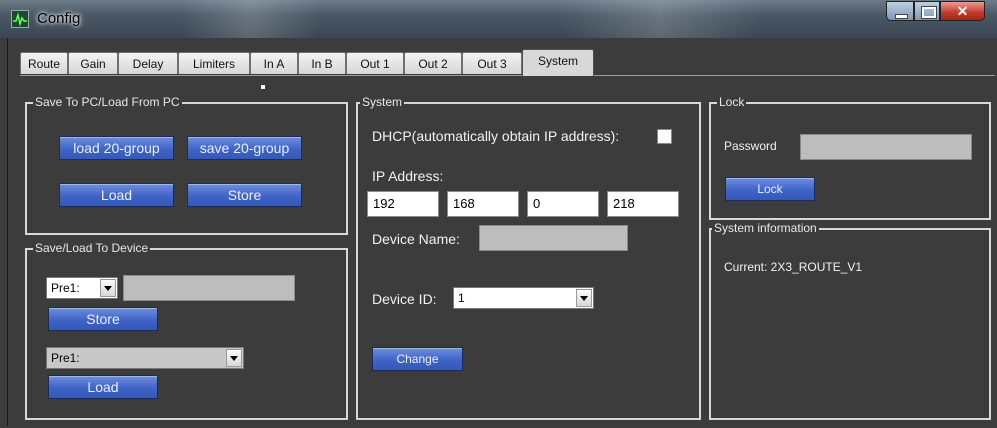 This screenshot has height=428, width=997. What do you see at coordinates (263, 87) in the screenshot?
I see `focus-dot` at bounding box center [263, 87].